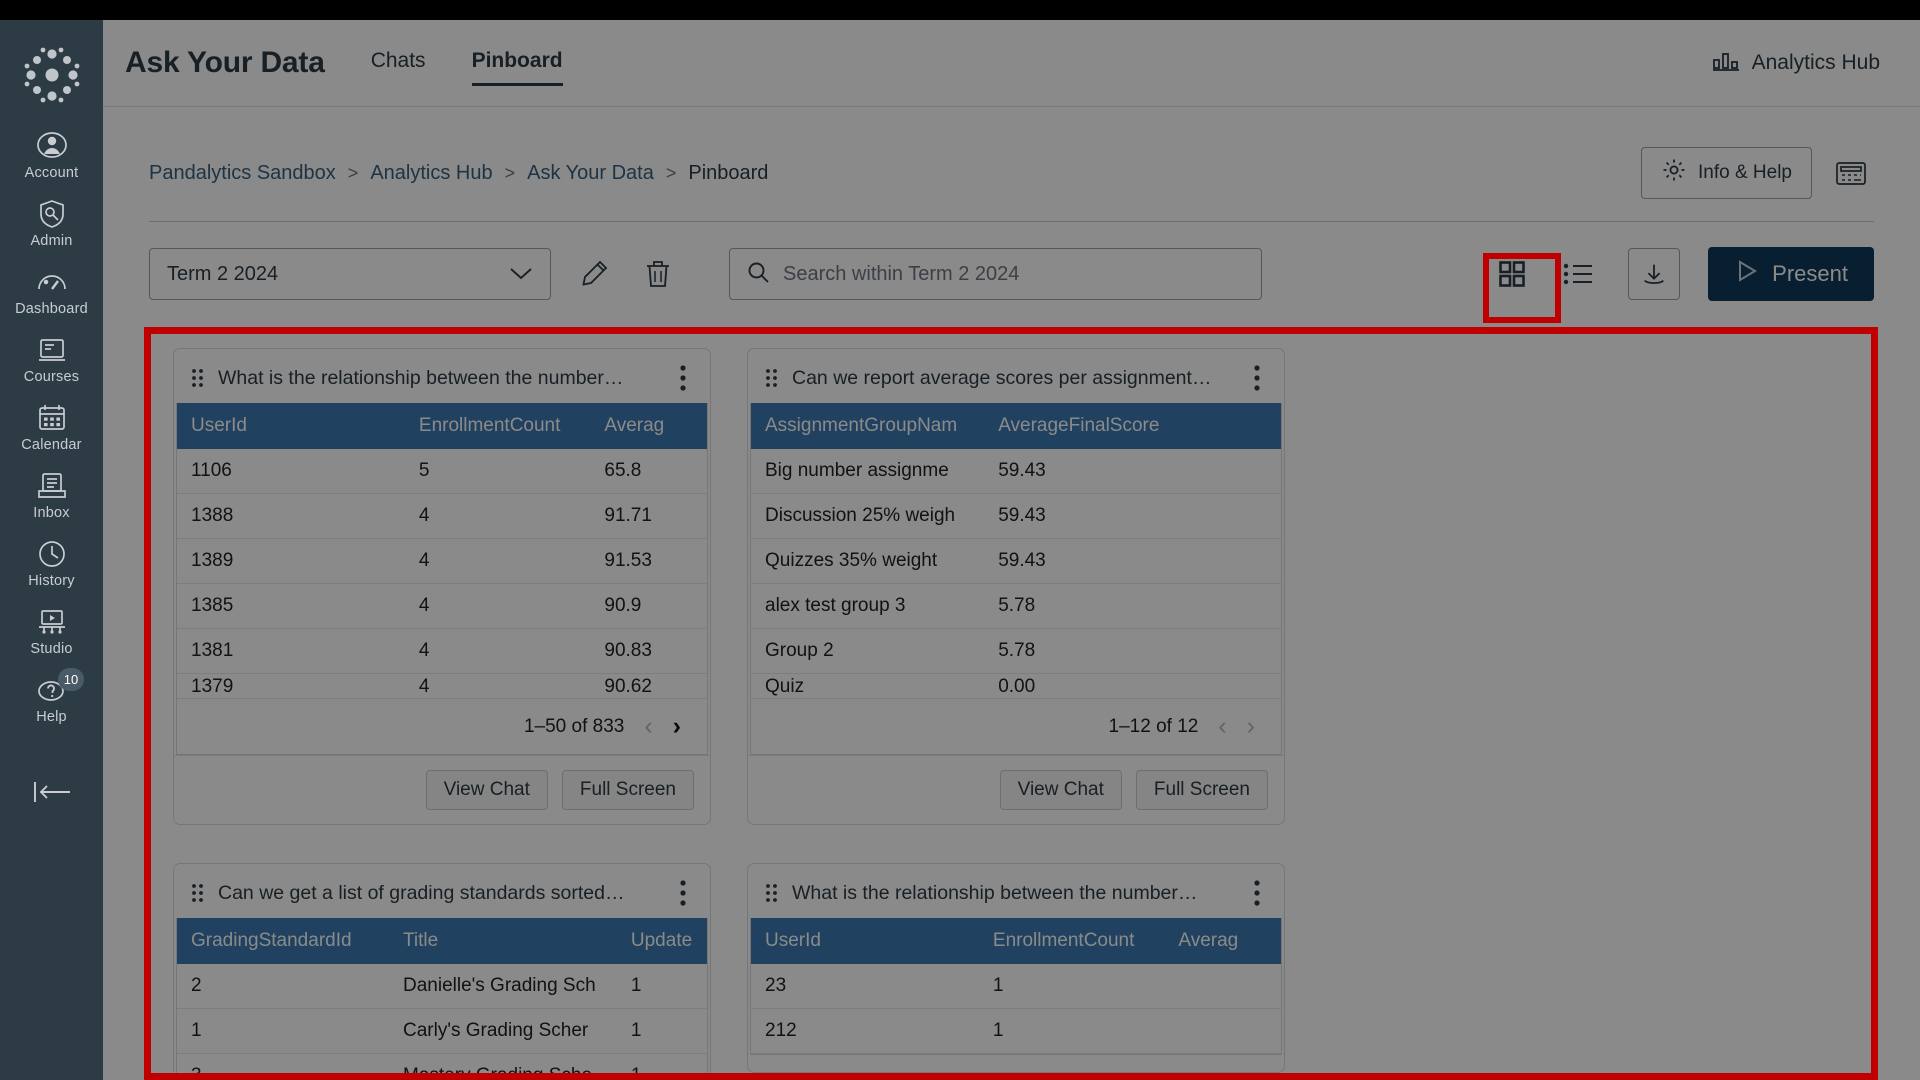 This screenshot has height=1080, width=1920. Describe the element at coordinates (661, 941) in the screenshot. I see `column-header: Update` at that location.